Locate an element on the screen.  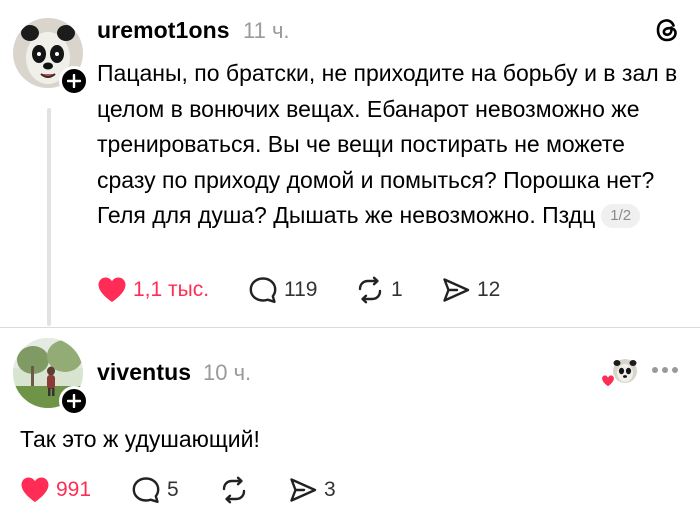
share-button: 12 is located at coordinates (470, 290).